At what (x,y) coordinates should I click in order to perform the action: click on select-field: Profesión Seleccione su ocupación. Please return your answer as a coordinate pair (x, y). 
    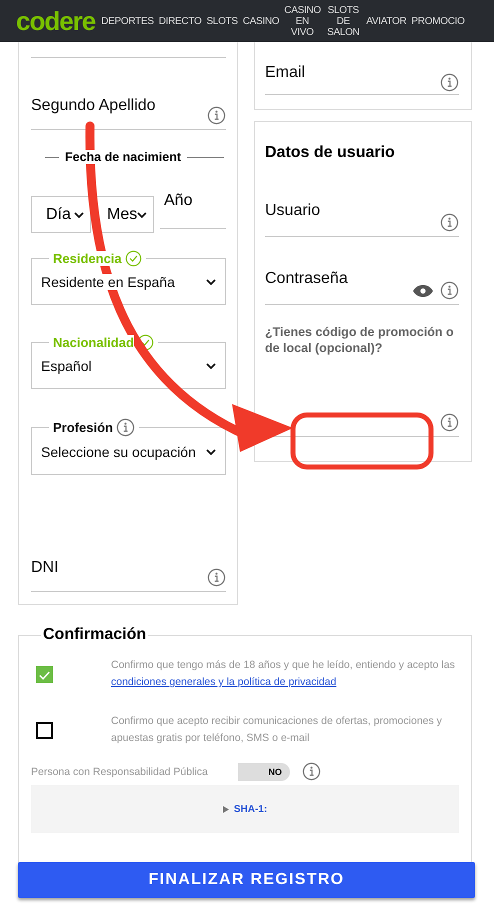
    Looking at the image, I should click on (128, 446).